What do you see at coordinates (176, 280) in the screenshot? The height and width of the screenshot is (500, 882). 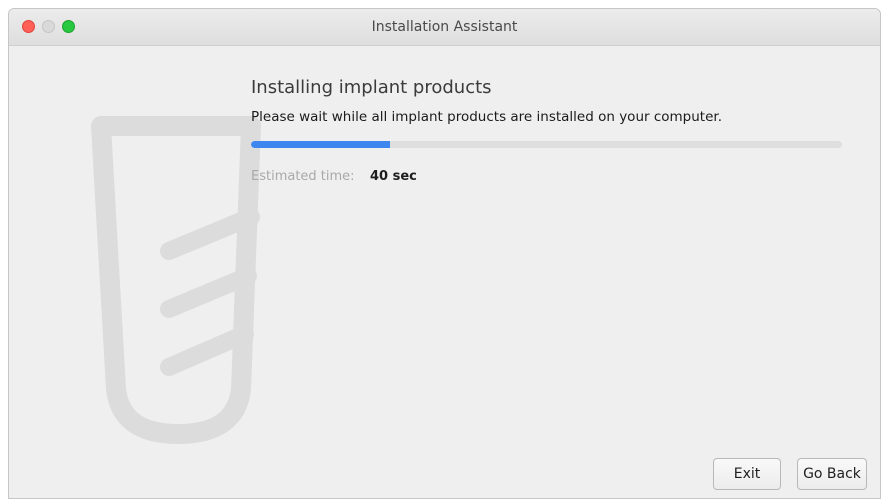 I see `implant-icon` at bounding box center [176, 280].